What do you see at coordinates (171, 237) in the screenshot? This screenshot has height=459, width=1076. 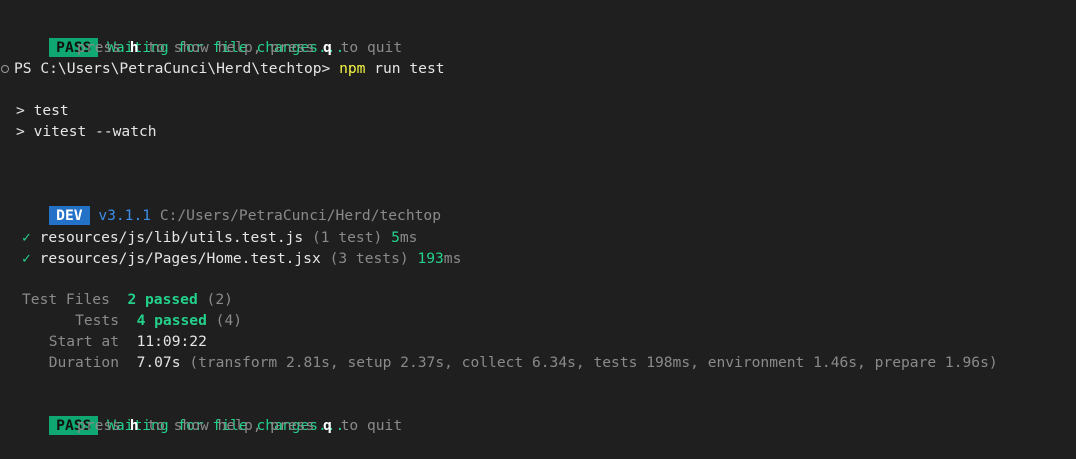 I see `test-file-path: resources/js/lib/utils.test.js` at bounding box center [171, 237].